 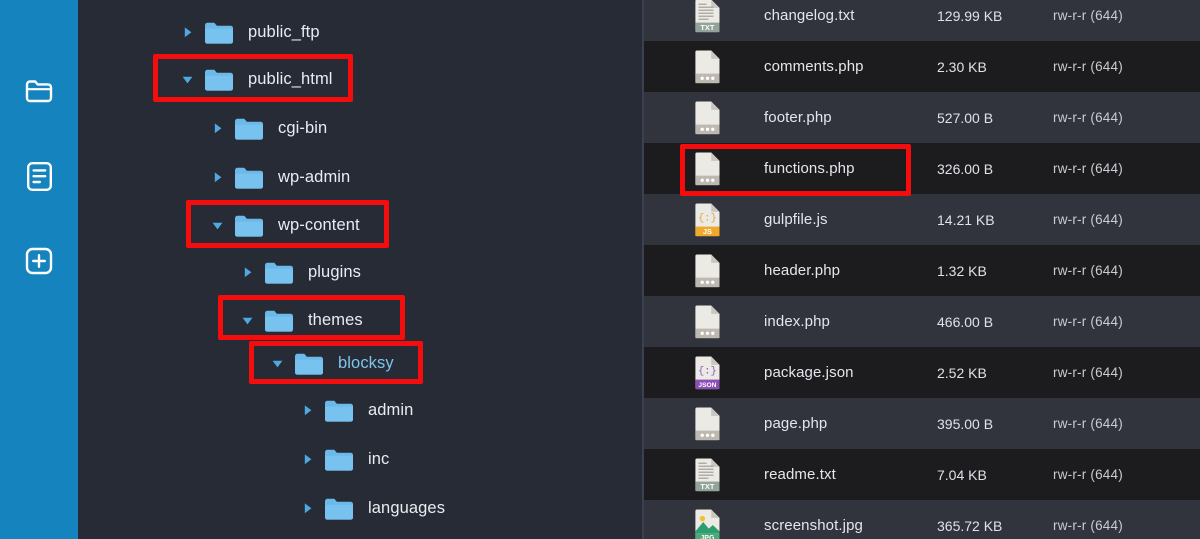 I want to click on tree-item-languages: languages, so click(x=371, y=508).